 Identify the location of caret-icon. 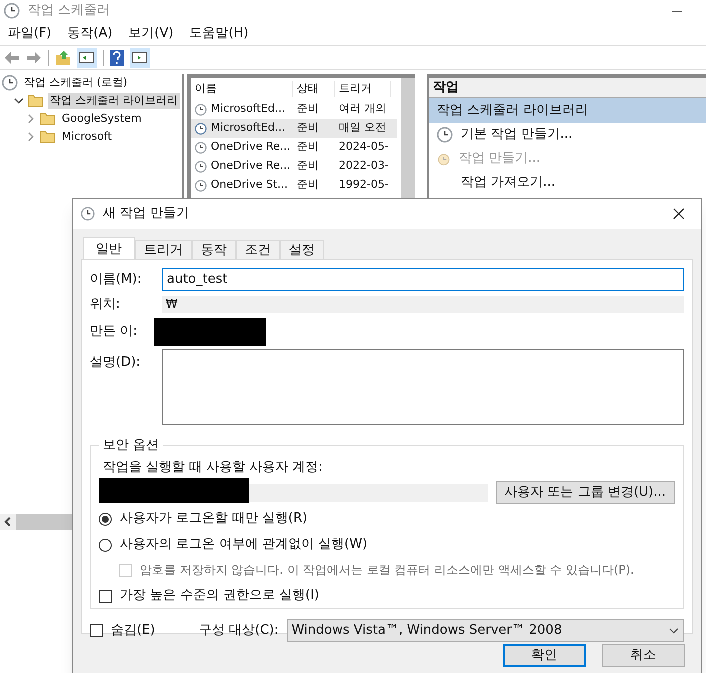
(674, 631).